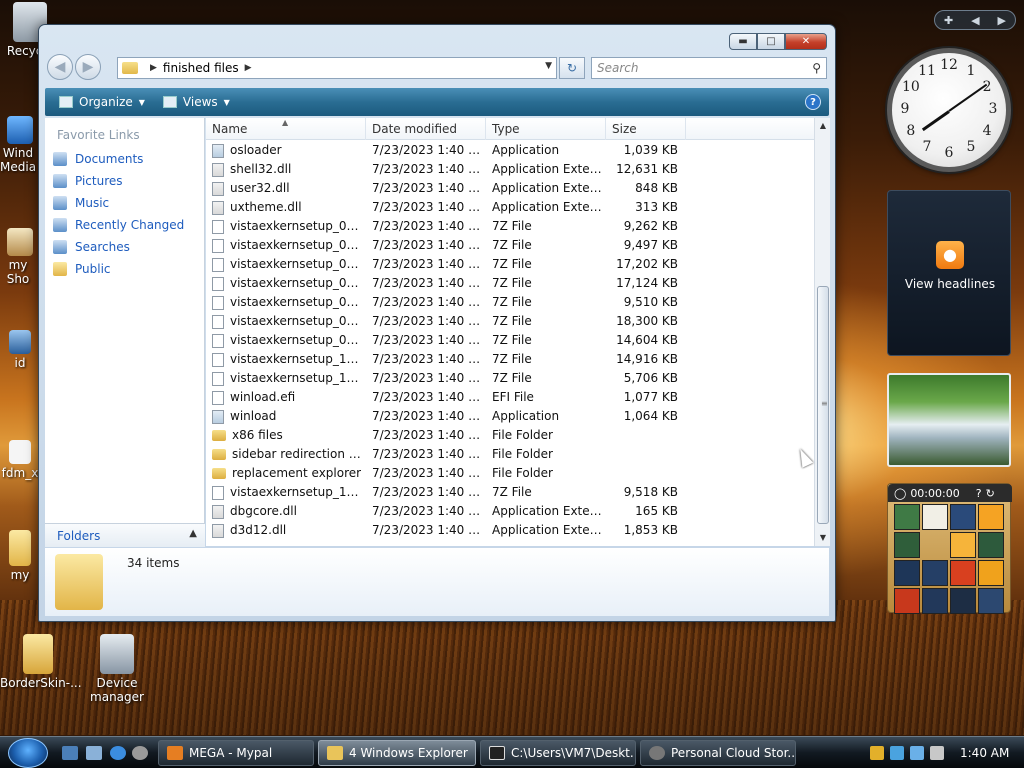 The image size is (1024, 768). What do you see at coordinates (806, 41) in the screenshot?
I see `close-button: ✕` at bounding box center [806, 41].